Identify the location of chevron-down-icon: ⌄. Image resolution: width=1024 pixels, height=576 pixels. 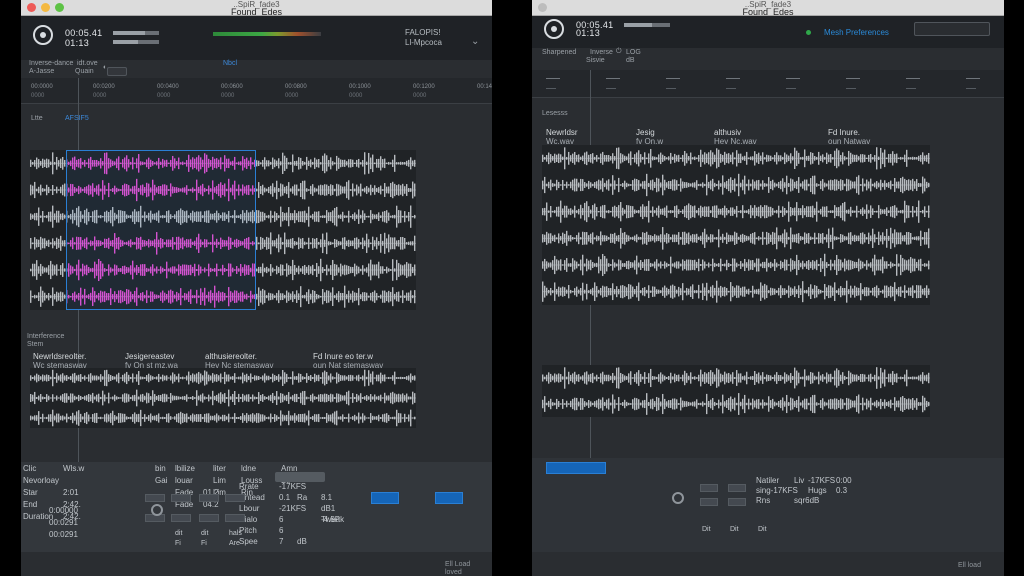
(475, 41).